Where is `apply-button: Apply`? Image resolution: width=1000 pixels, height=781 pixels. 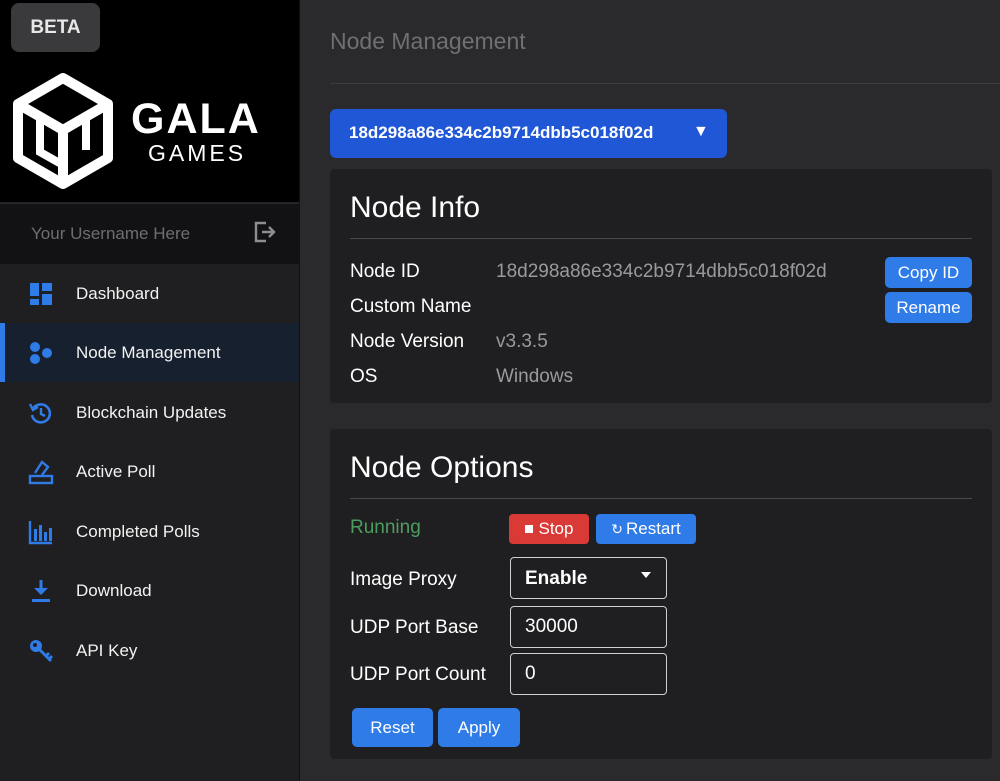 apply-button: Apply is located at coordinates (479, 727).